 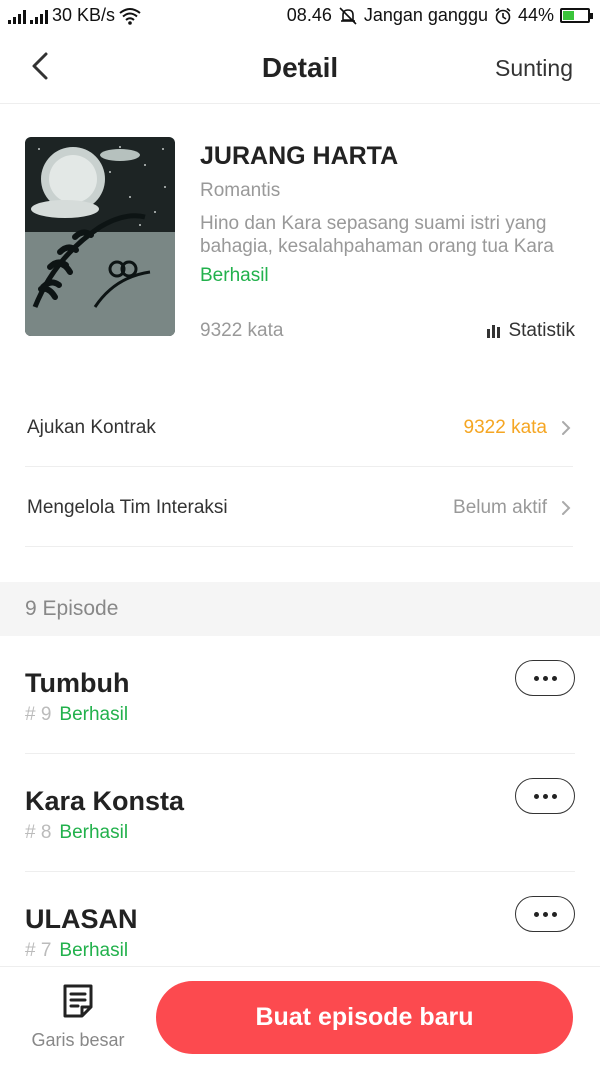 I want to click on contract-value: 9322 kata, so click(x=505, y=427).